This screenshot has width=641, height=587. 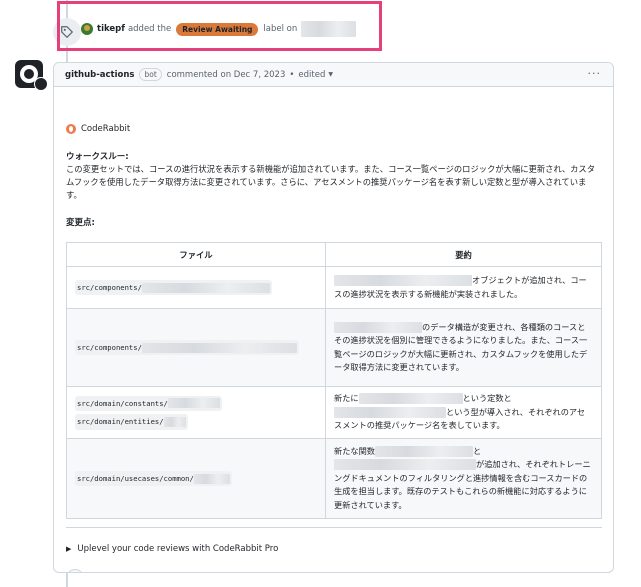 What do you see at coordinates (477, 450) in the screenshot?
I see `summary-text: と` at bounding box center [477, 450].